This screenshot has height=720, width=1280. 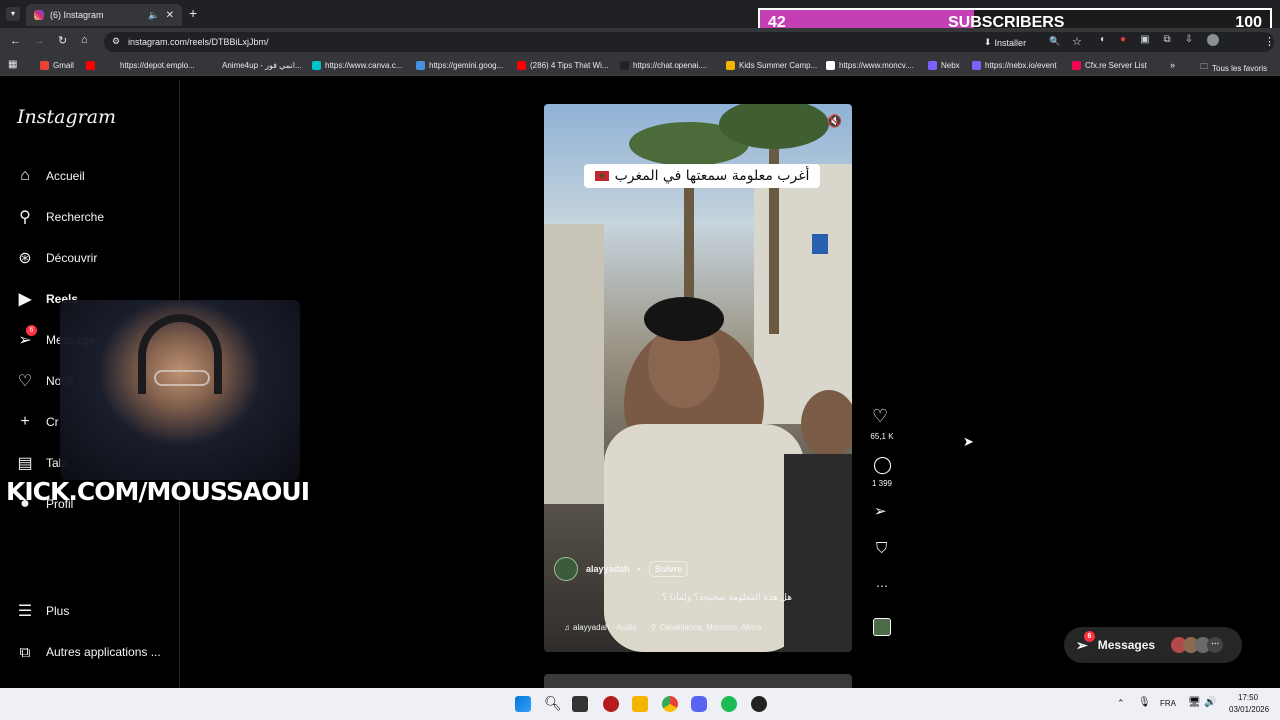 What do you see at coordinates (170, 15) in the screenshot?
I see `close-tab-icon: ✕` at bounding box center [170, 15].